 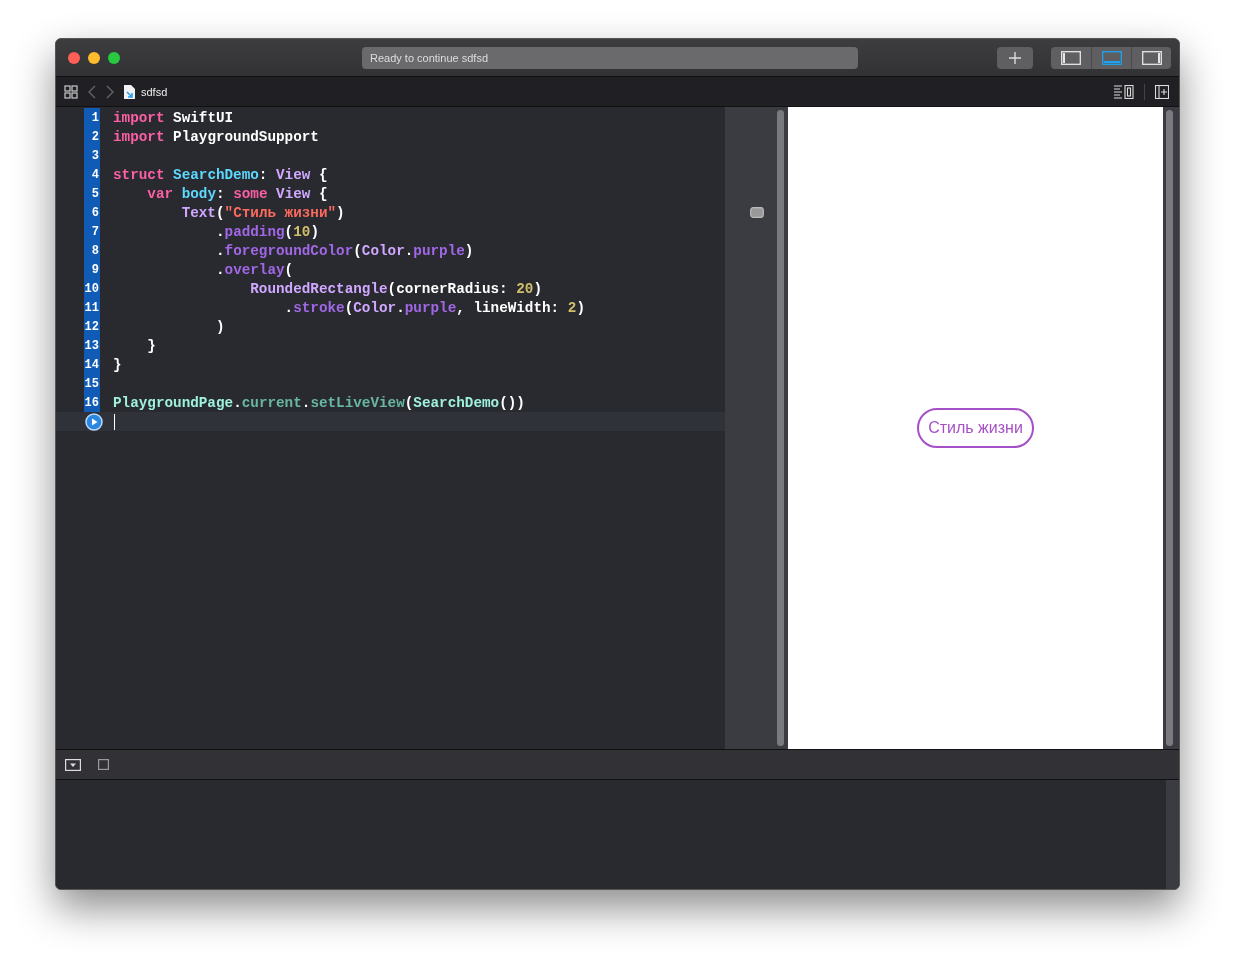 What do you see at coordinates (975, 428) in the screenshot?
I see `lifestyle-label: Стиль жизни` at bounding box center [975, 428].